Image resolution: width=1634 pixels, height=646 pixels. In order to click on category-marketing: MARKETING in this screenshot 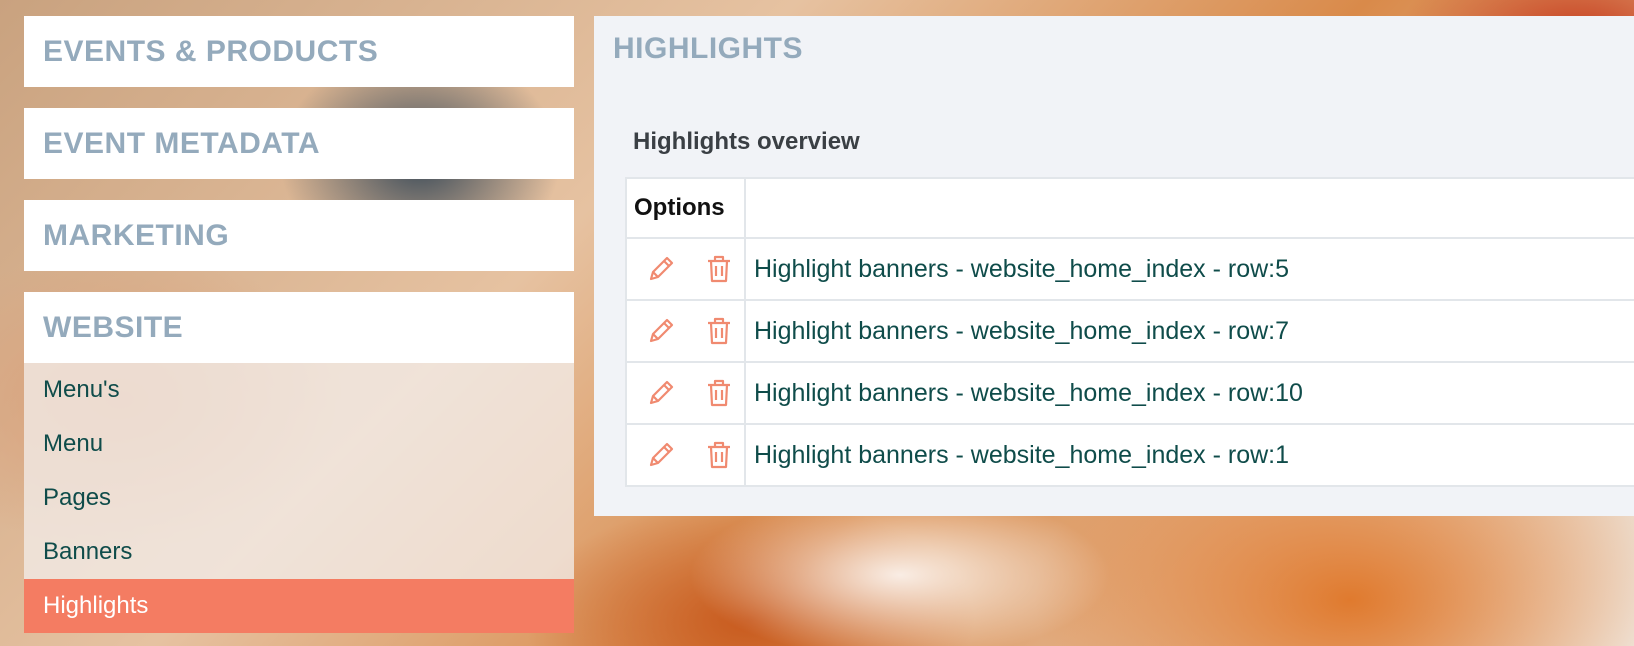, I will do `click(299, 235)`.